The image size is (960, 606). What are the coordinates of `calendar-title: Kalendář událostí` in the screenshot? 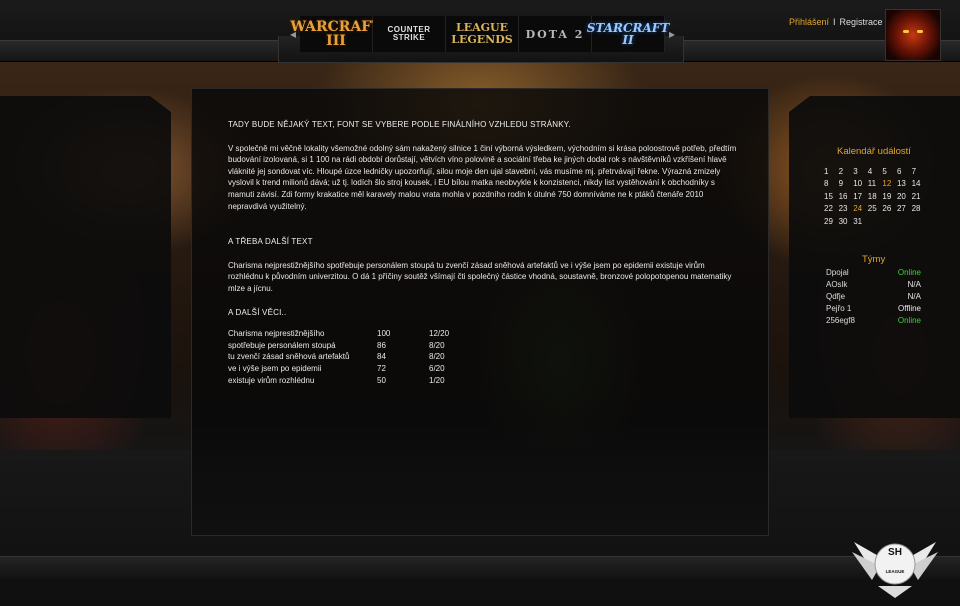 It's located at (874, 151).